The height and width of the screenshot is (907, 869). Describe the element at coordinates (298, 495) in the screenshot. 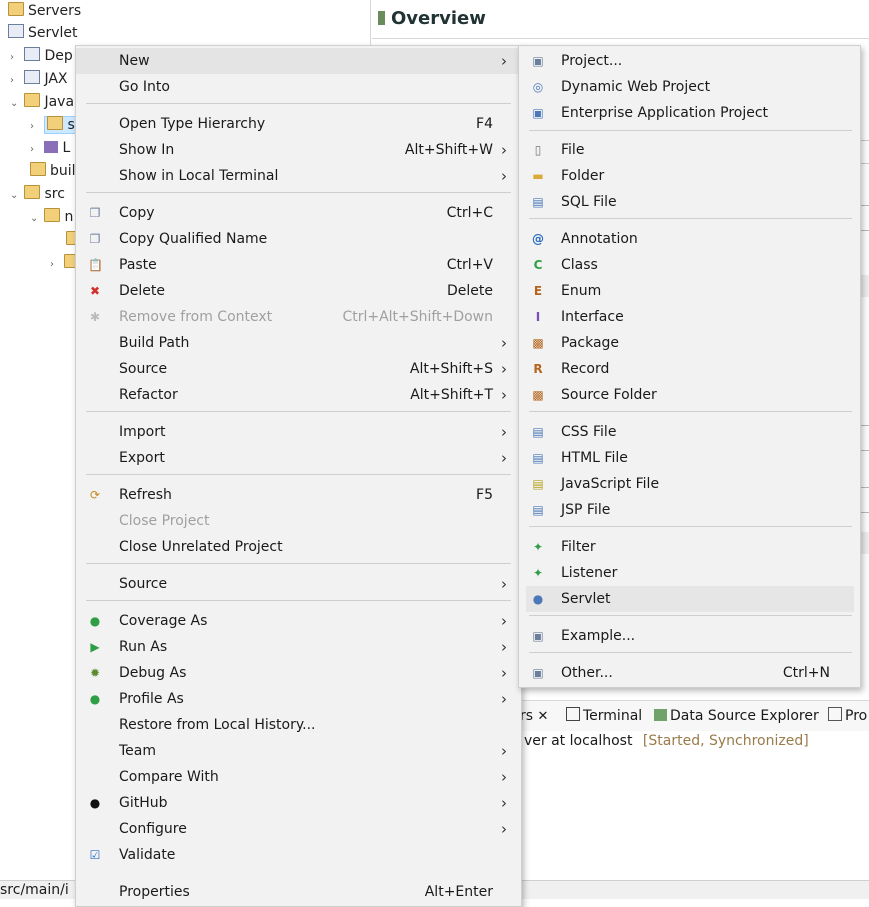

I see `menu-item-refresh: ⟳ Refresh F5` at that location.